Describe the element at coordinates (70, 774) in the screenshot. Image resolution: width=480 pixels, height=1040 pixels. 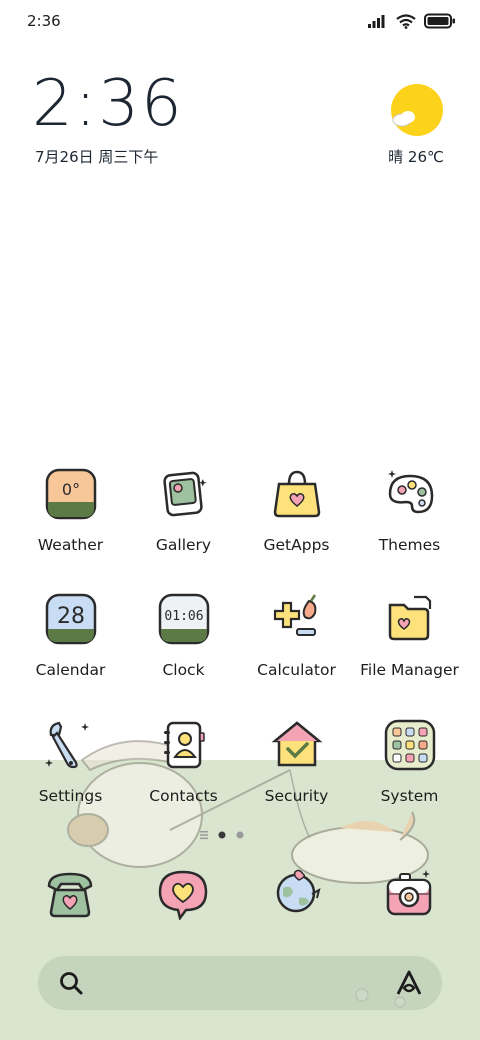
I see `app-settings: Settings` at that location.